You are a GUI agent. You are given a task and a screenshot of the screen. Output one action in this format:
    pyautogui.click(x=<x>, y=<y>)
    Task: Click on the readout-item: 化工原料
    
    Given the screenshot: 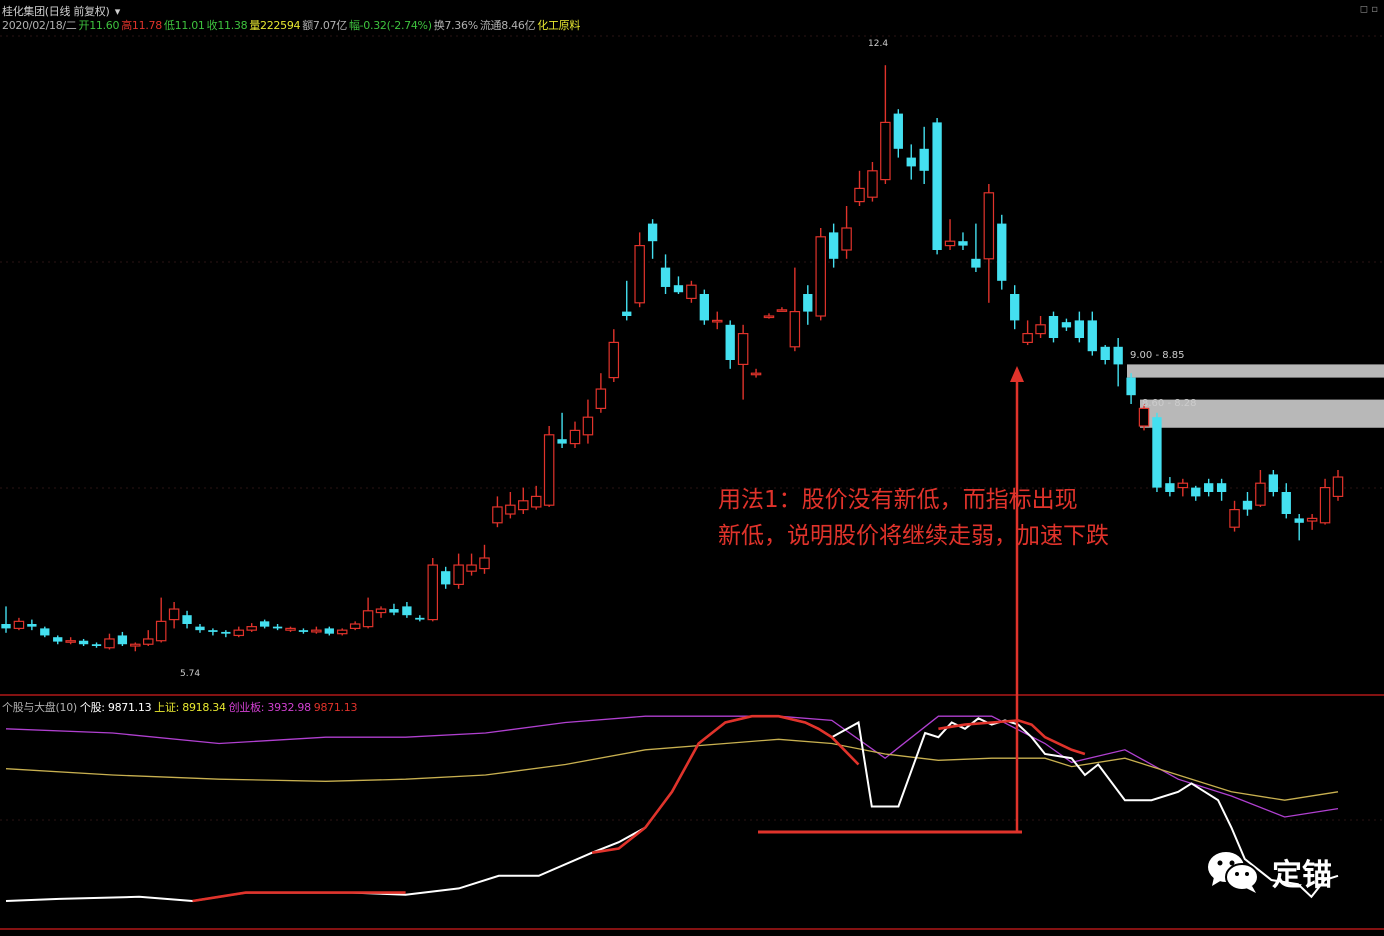 What is the action you would take?
    pyautogui.click(x=559, y=25)
    